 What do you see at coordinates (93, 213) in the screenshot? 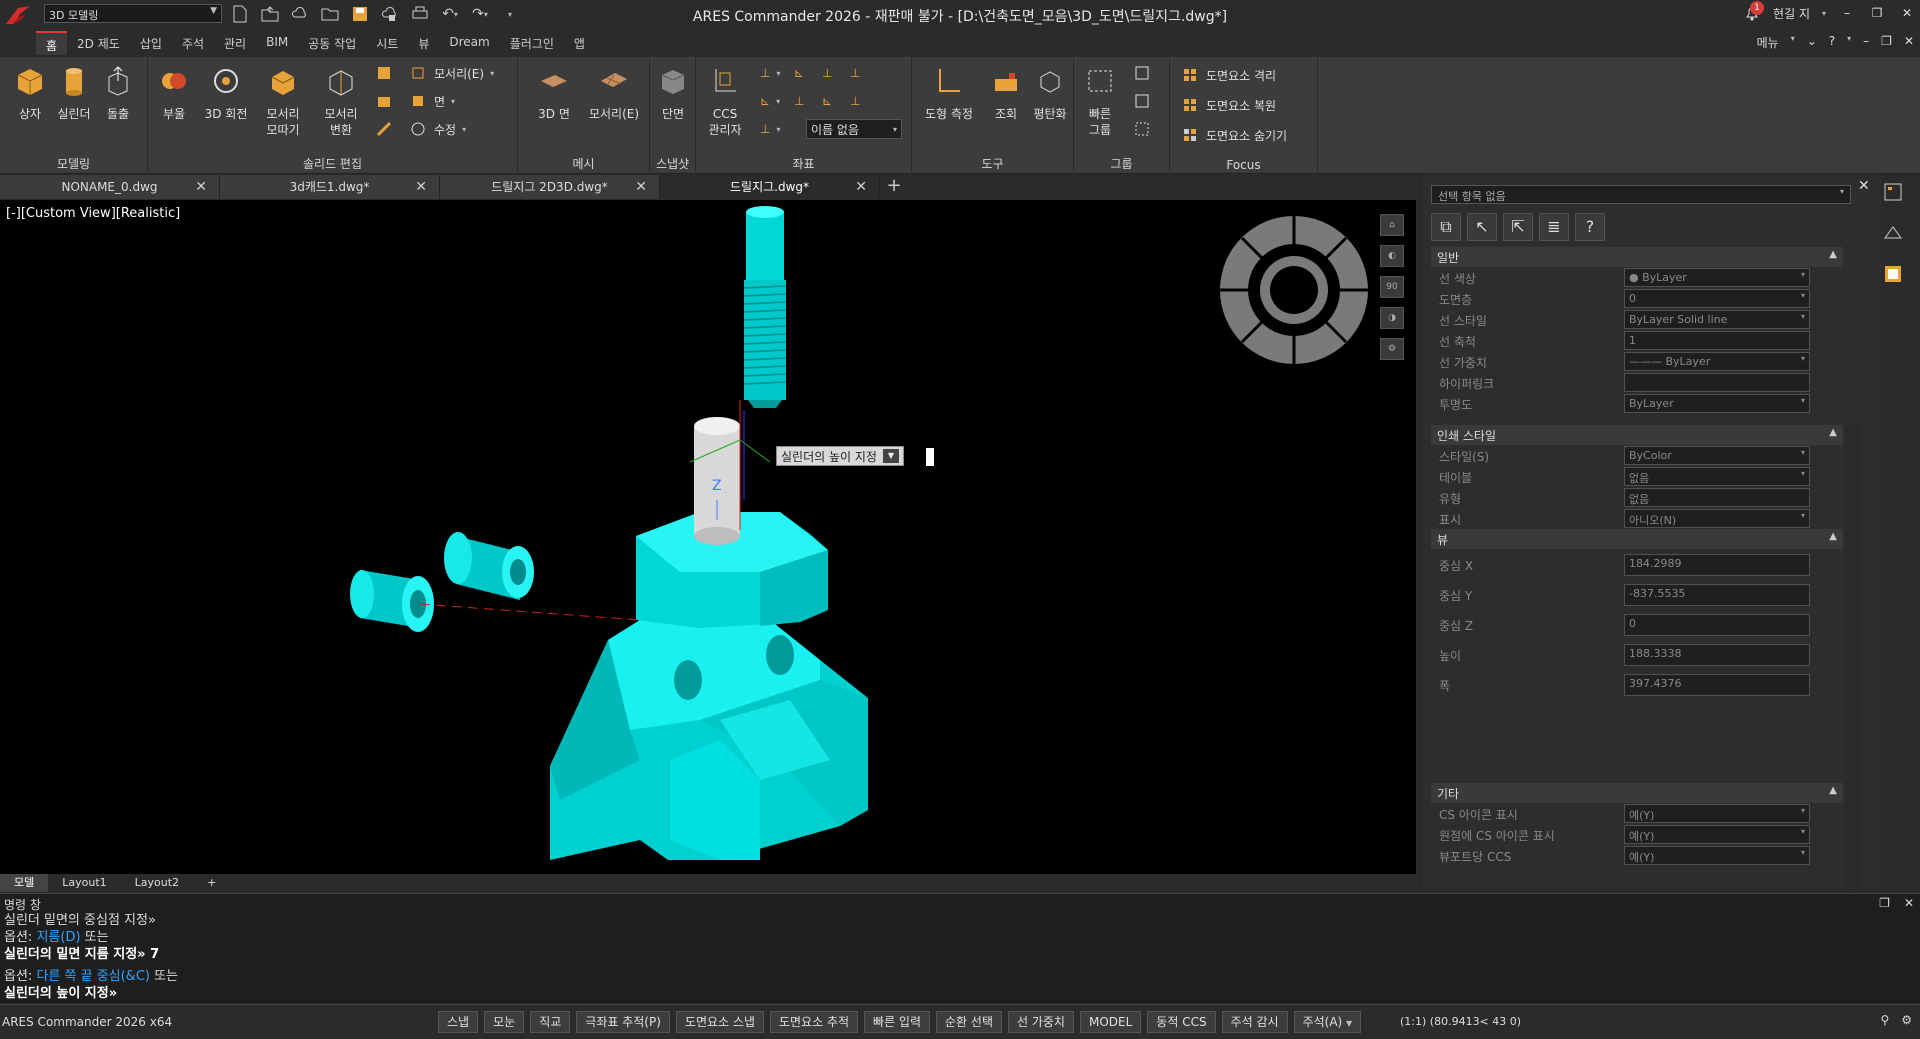
I see `view-label: [-][Custom View][Realistic]` at bounding box center [93, 213].